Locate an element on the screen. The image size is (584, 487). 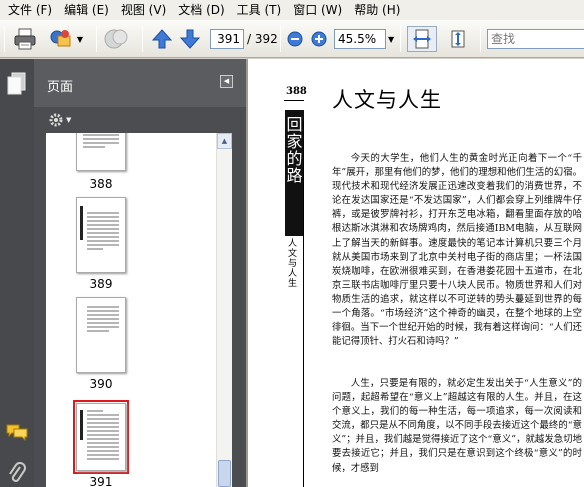
scrollbar-thumb is located at coordinates (224, 473).